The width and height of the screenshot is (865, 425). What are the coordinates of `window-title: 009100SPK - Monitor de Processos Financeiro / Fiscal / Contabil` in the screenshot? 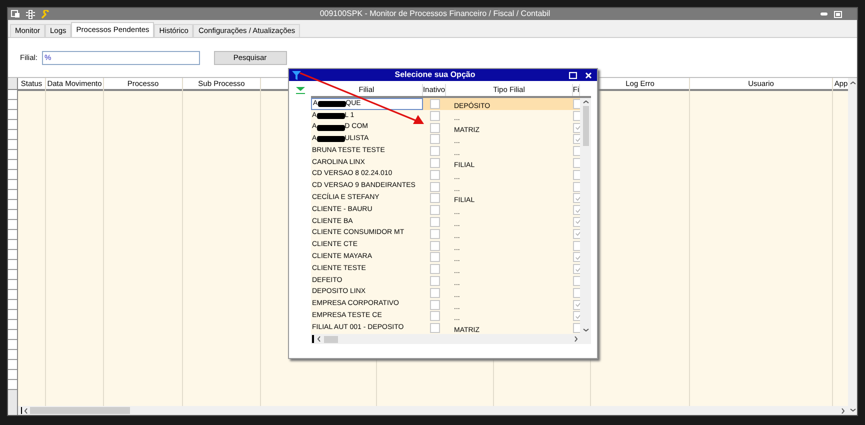 It's located at (435, 14).